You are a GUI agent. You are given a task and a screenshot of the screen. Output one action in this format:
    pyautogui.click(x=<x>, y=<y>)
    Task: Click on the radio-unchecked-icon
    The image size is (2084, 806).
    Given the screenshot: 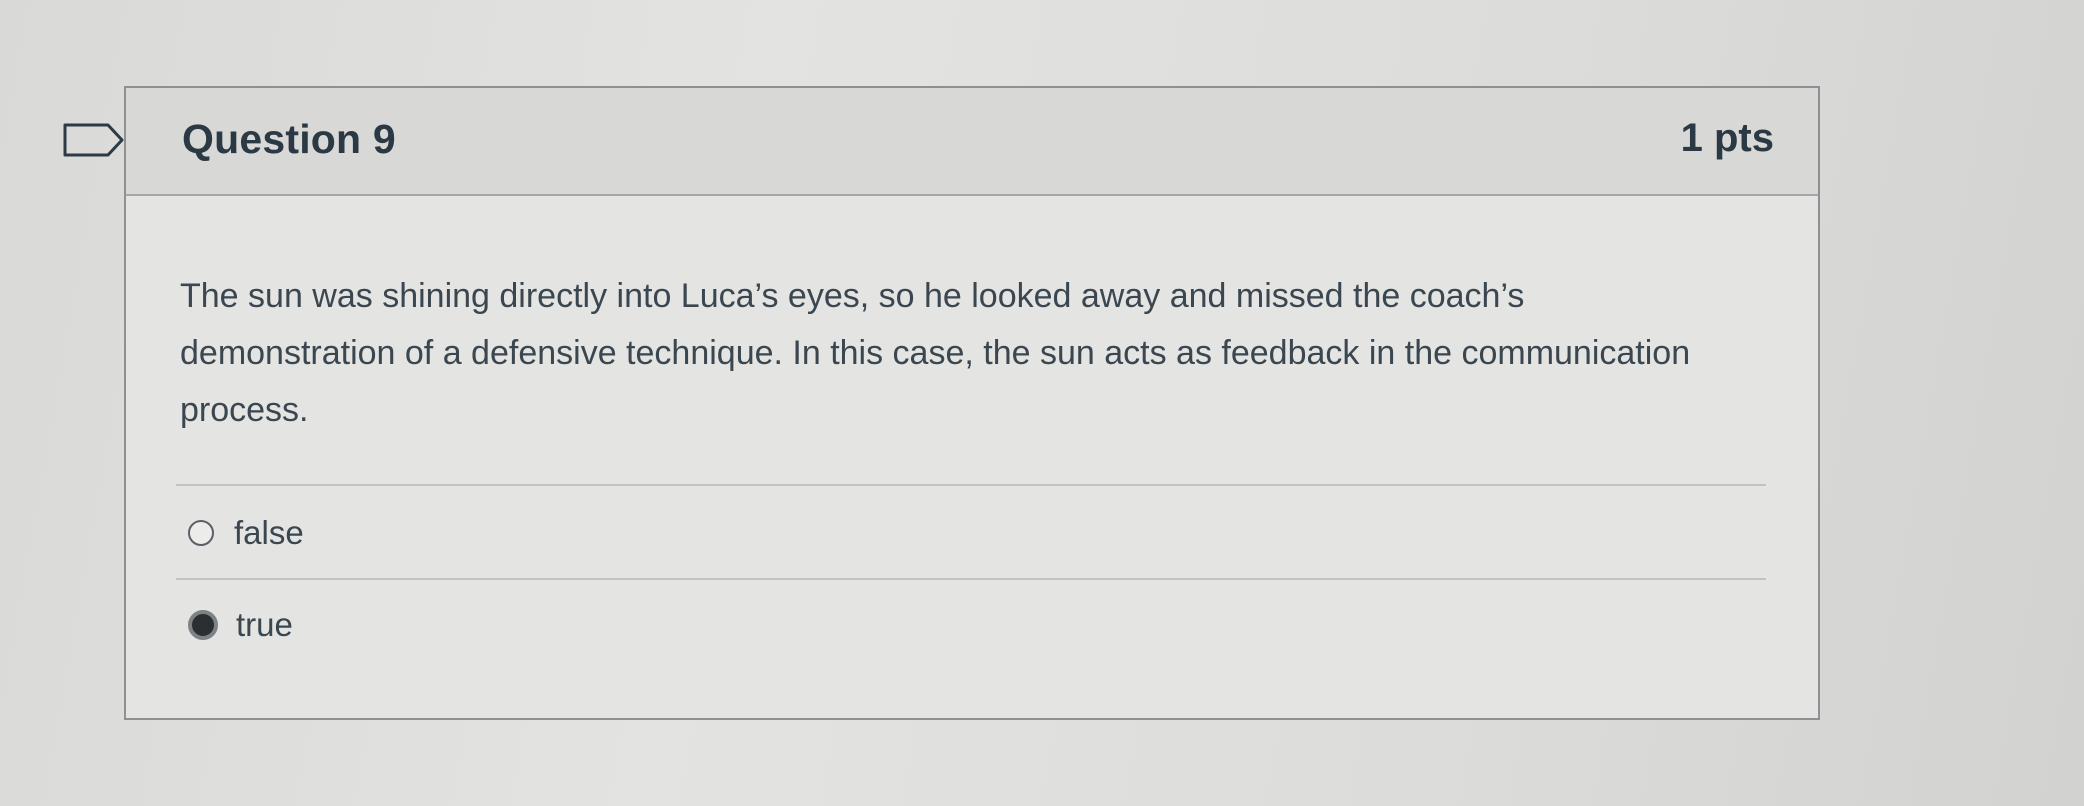 What is the action you would take?
    pyautogui.click(x=201, y=533)
    